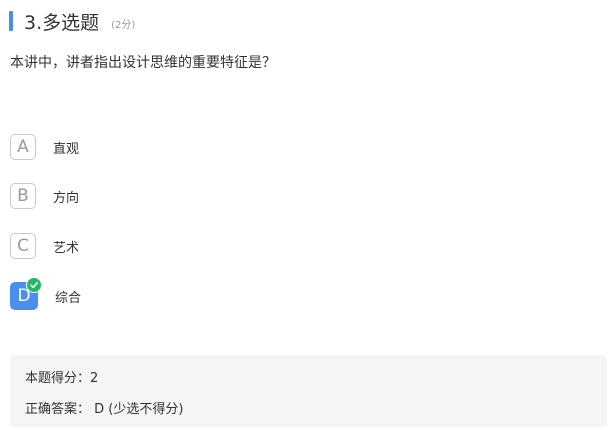 The image size is (615, 430). I want to click on question-header: 3.多选题 (2分), so click(72, 21).